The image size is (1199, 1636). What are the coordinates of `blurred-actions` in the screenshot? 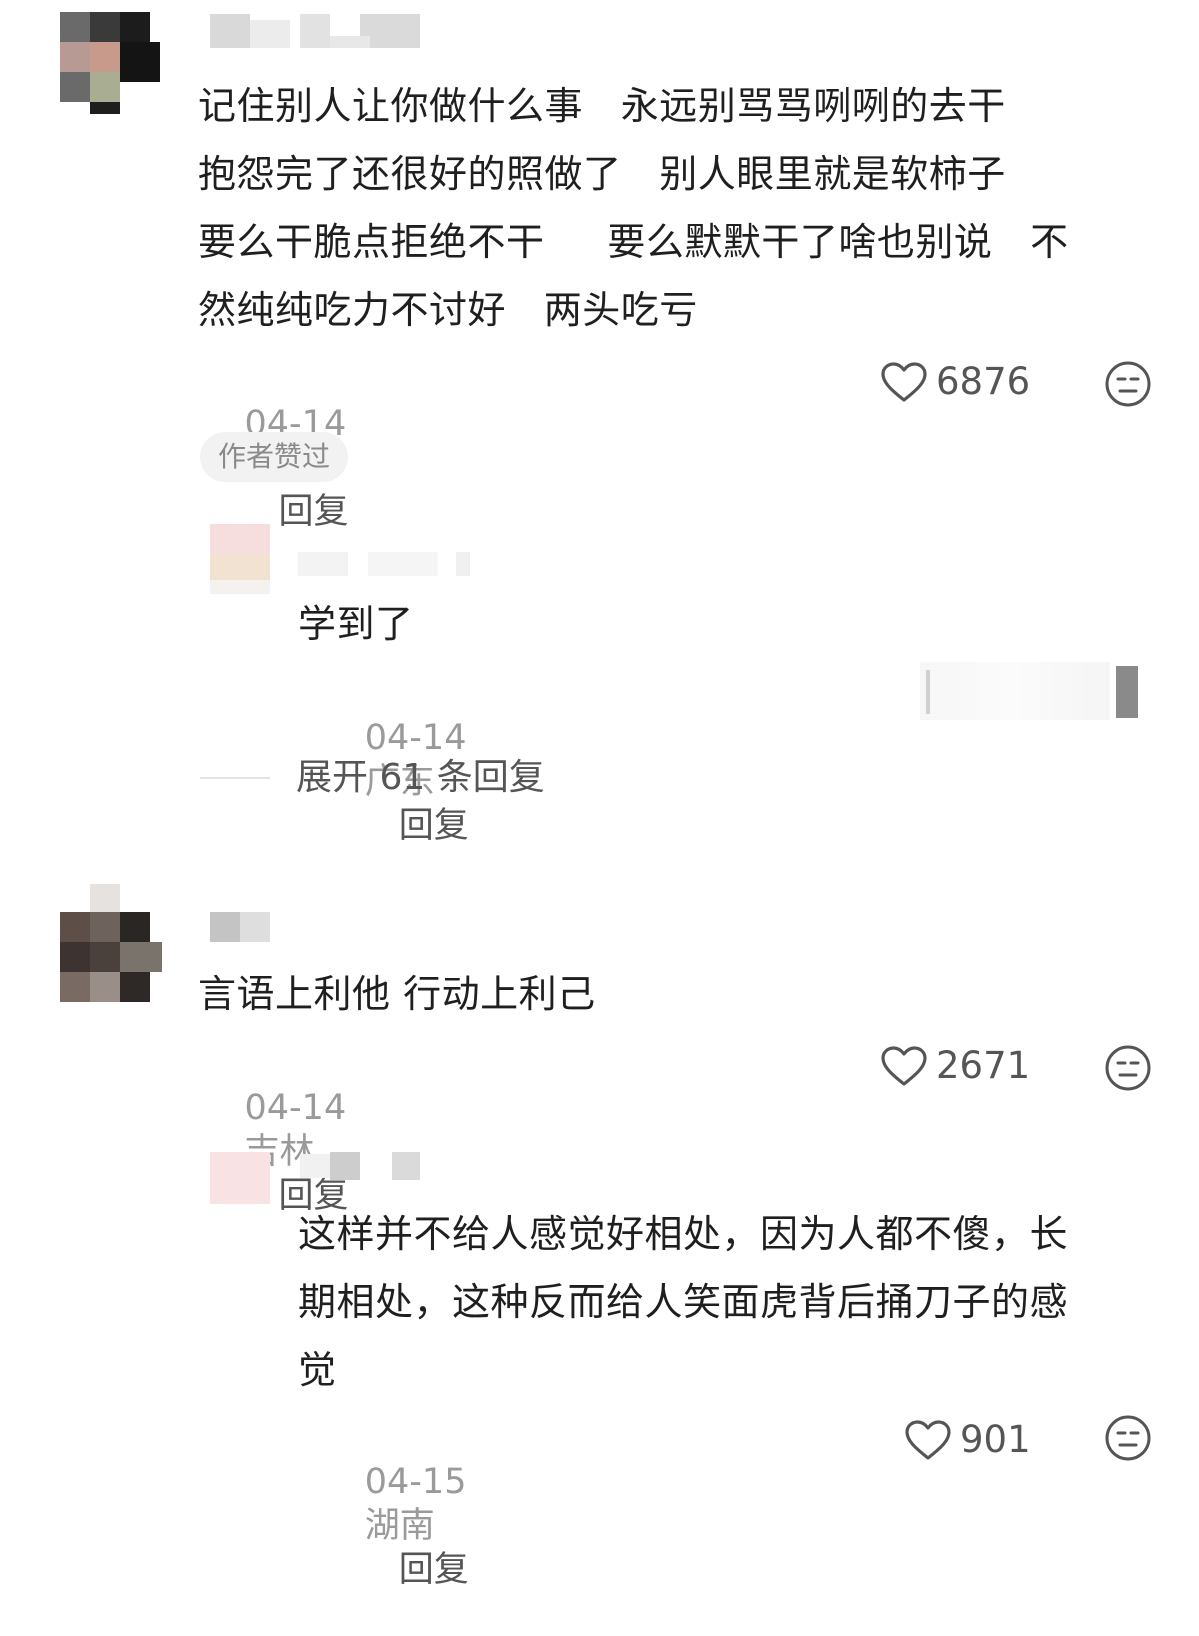 It's located at (1035, 691).